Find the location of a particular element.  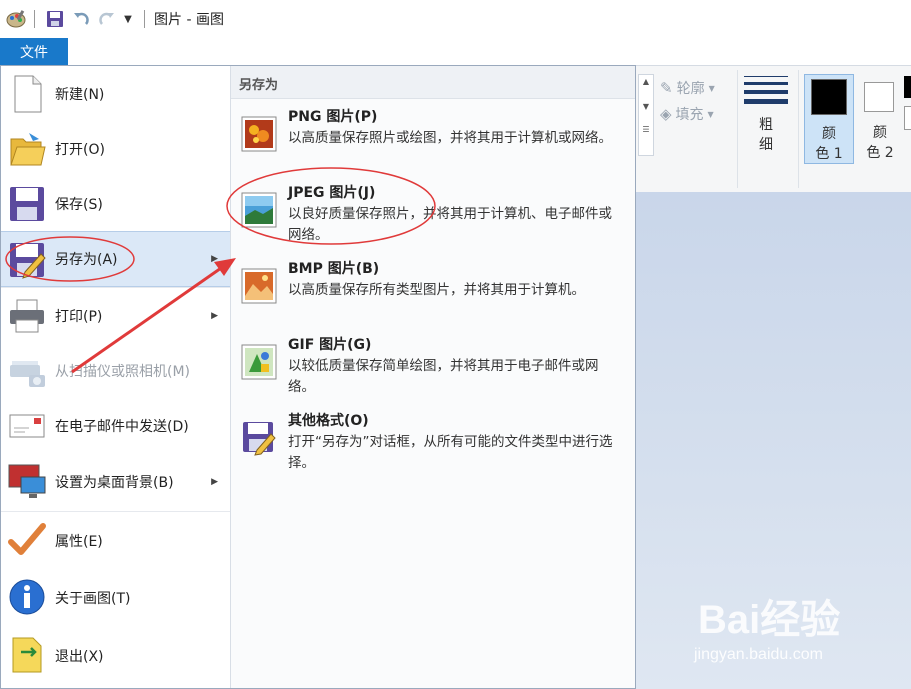

menu-item-label: 在电子邮件中发送(D) is located at coordinates (122, 426).